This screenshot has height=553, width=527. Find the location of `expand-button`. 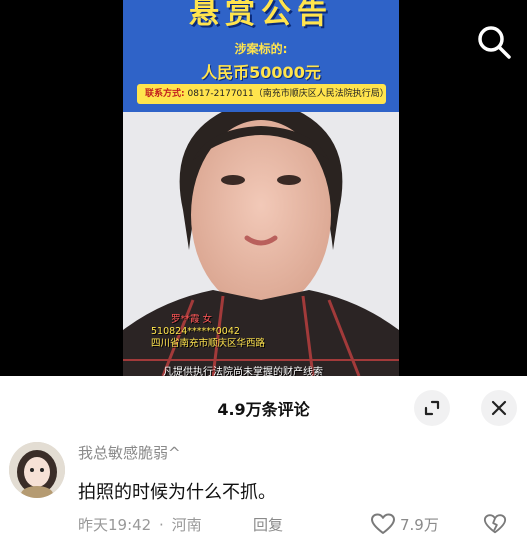

expand-button is located at coordinates (432, 408).